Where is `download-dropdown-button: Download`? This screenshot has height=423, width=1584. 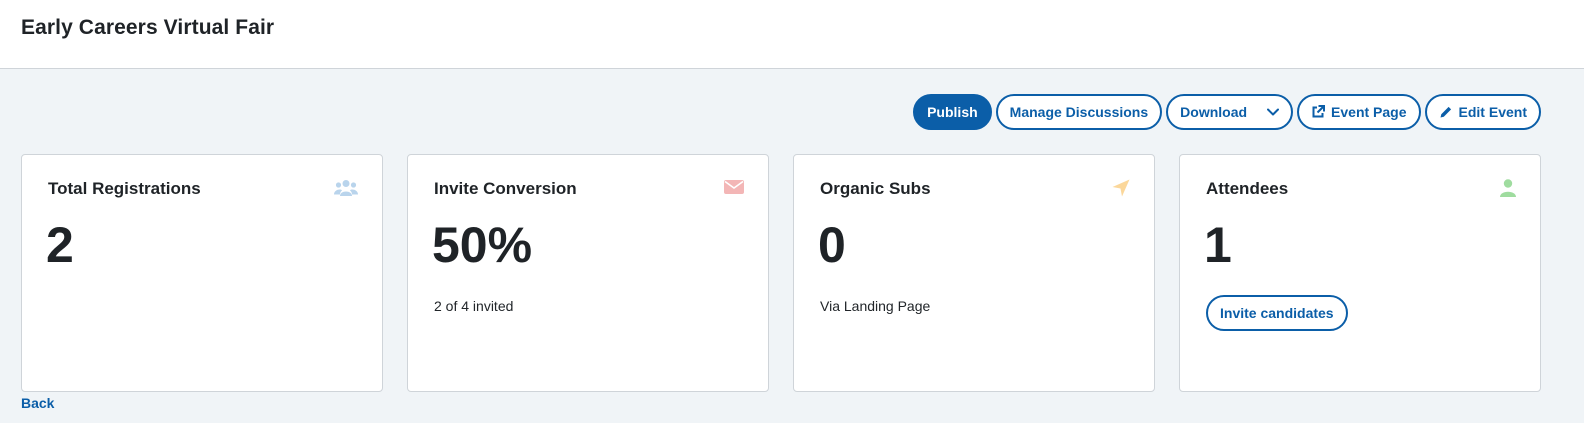 download-dropdown-button: Download is located at coordinates (1230, 112).